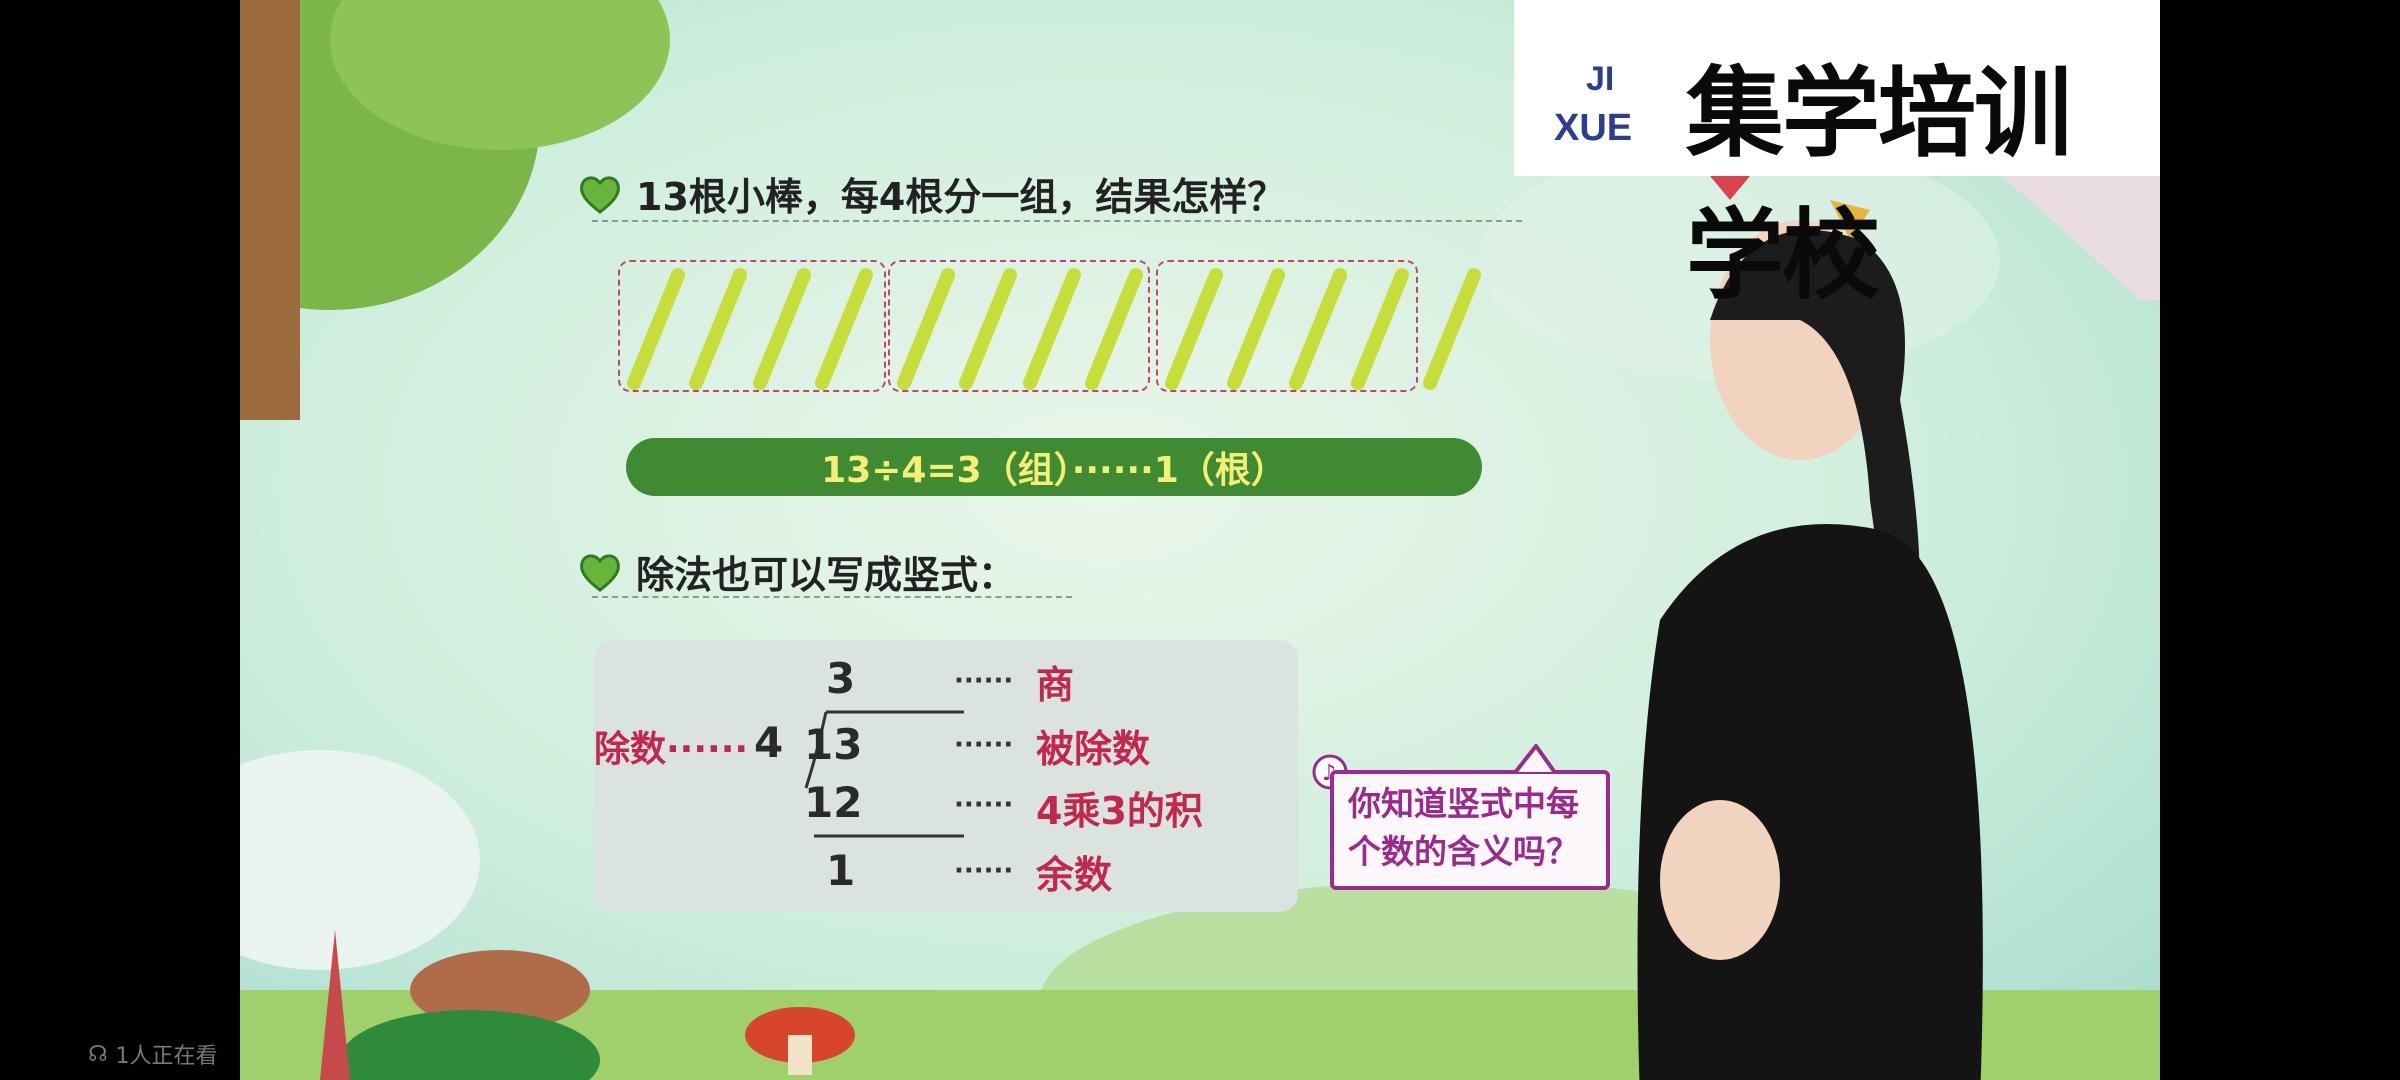  I want to click on hint-bubble: 你知道竖式中每个数的含义吗？, so click(1470, 830).